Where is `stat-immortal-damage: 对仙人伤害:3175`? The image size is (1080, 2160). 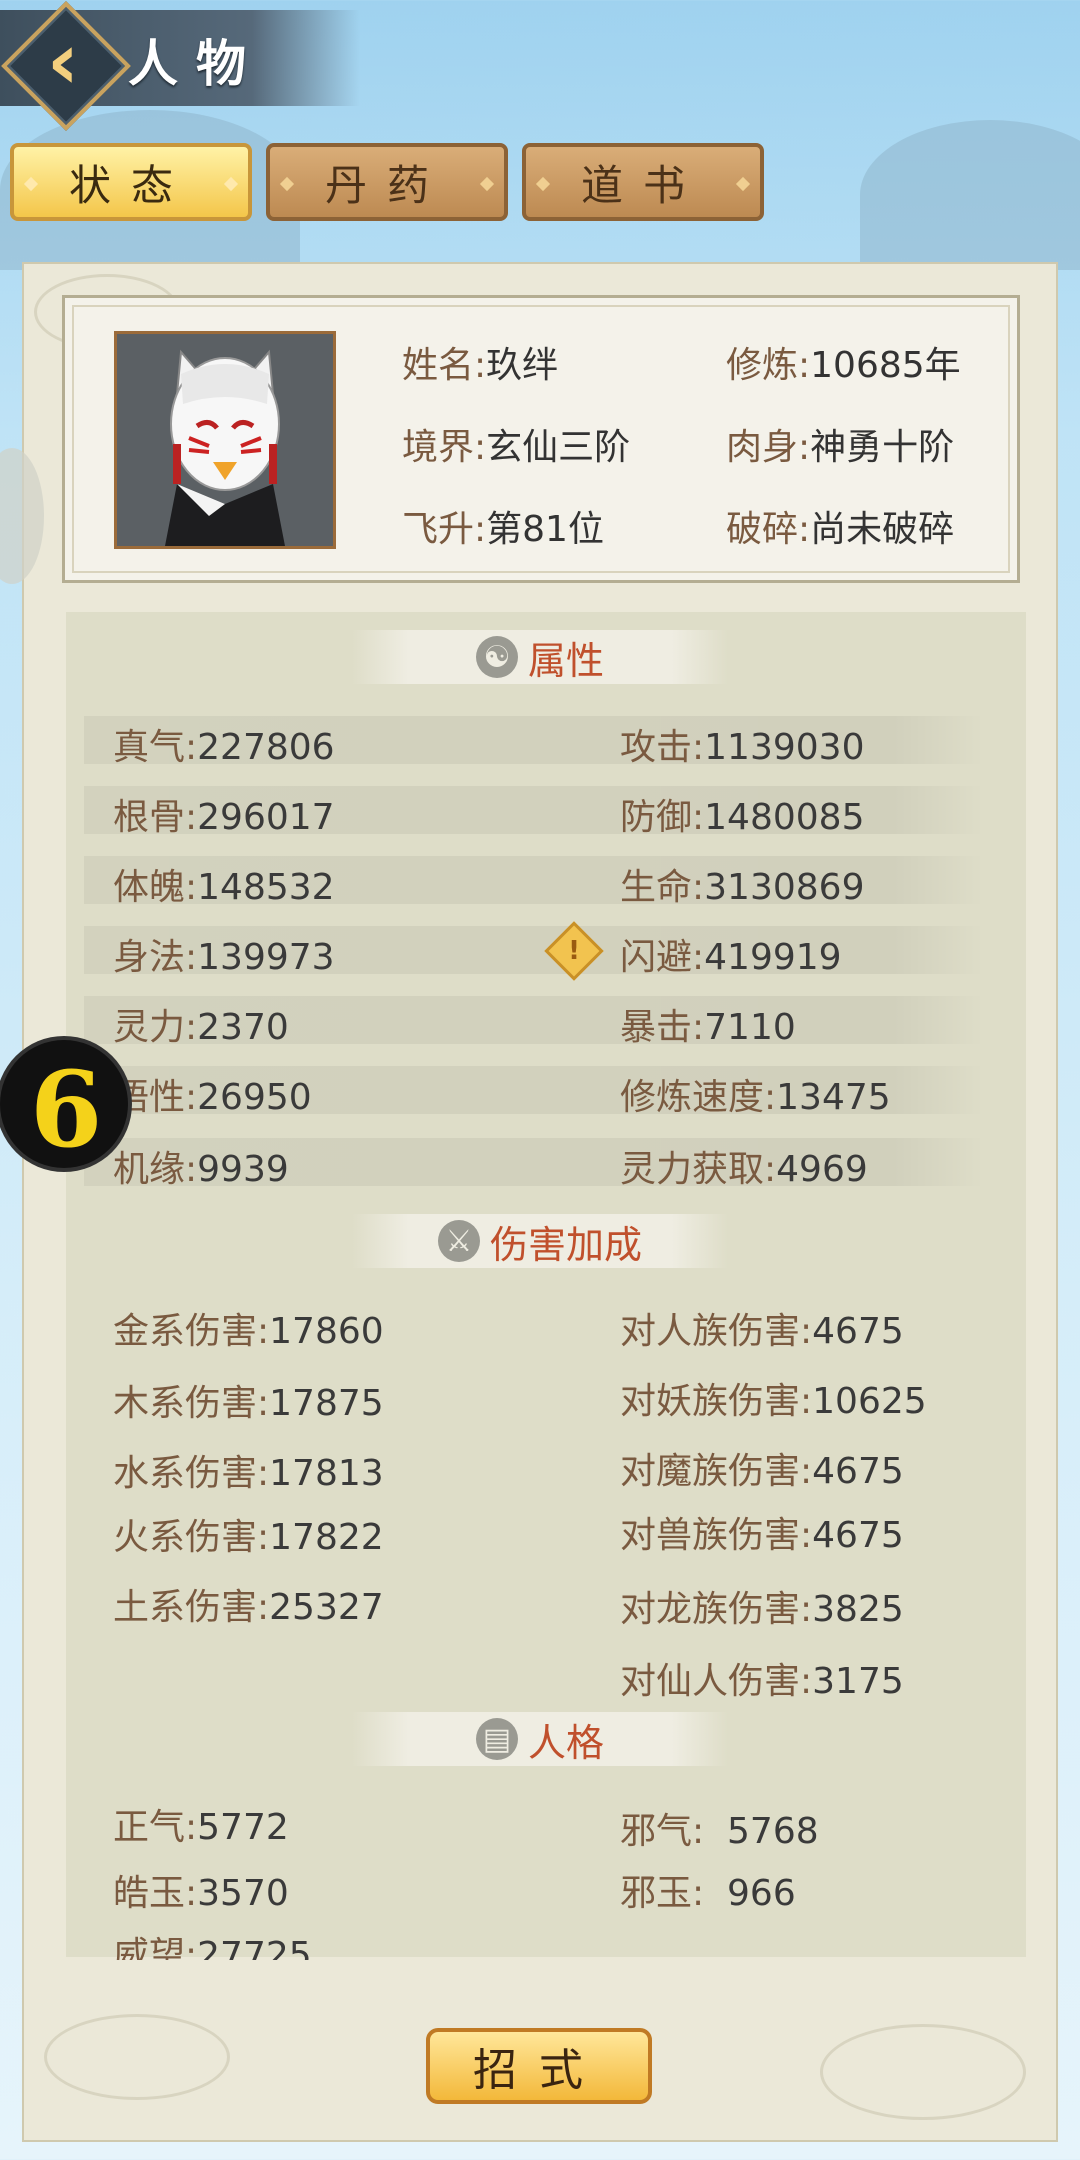 stat-immortal-damage: 对仙人伤害:3175 is located at coordinates (762, 1681).